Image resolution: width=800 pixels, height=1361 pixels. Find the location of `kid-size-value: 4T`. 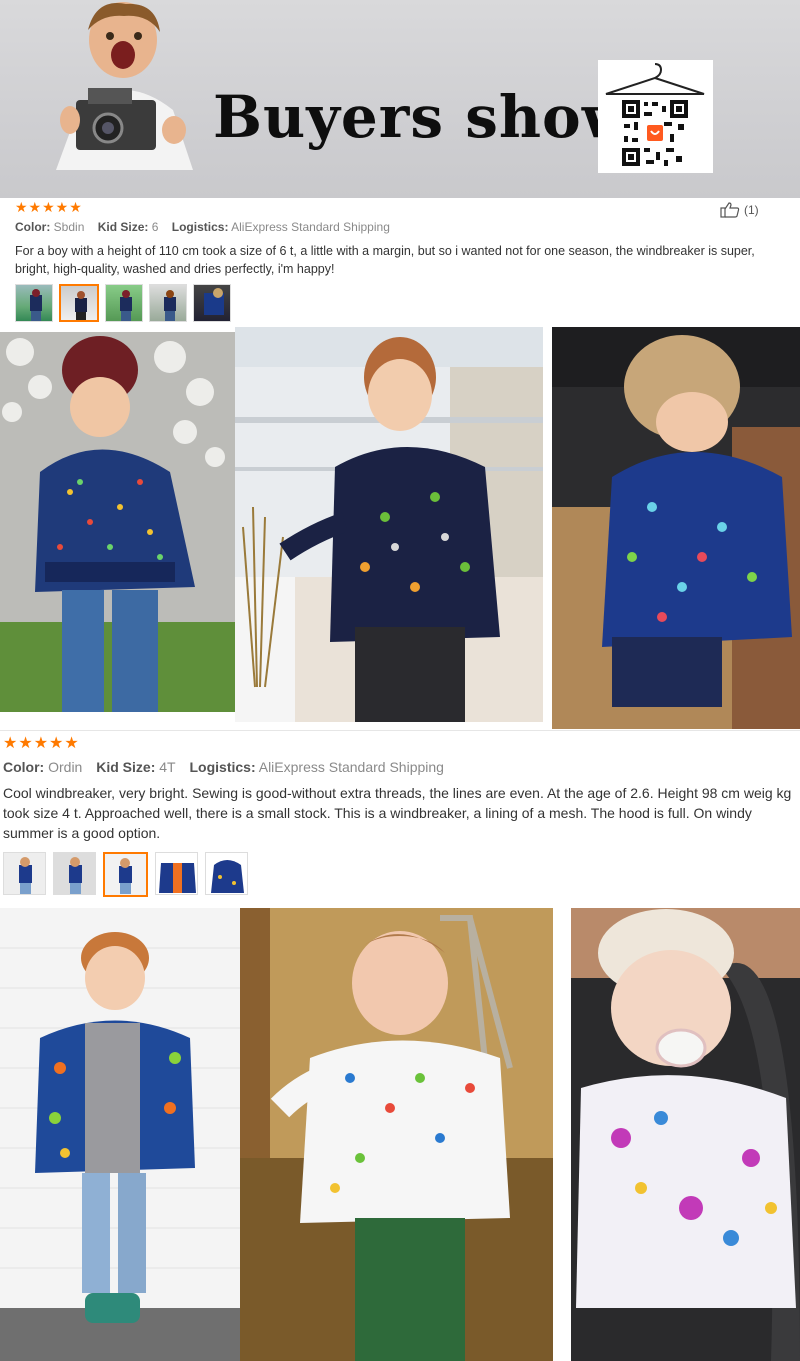

kid-size-value: 4T is located at coordinates (167, 767).